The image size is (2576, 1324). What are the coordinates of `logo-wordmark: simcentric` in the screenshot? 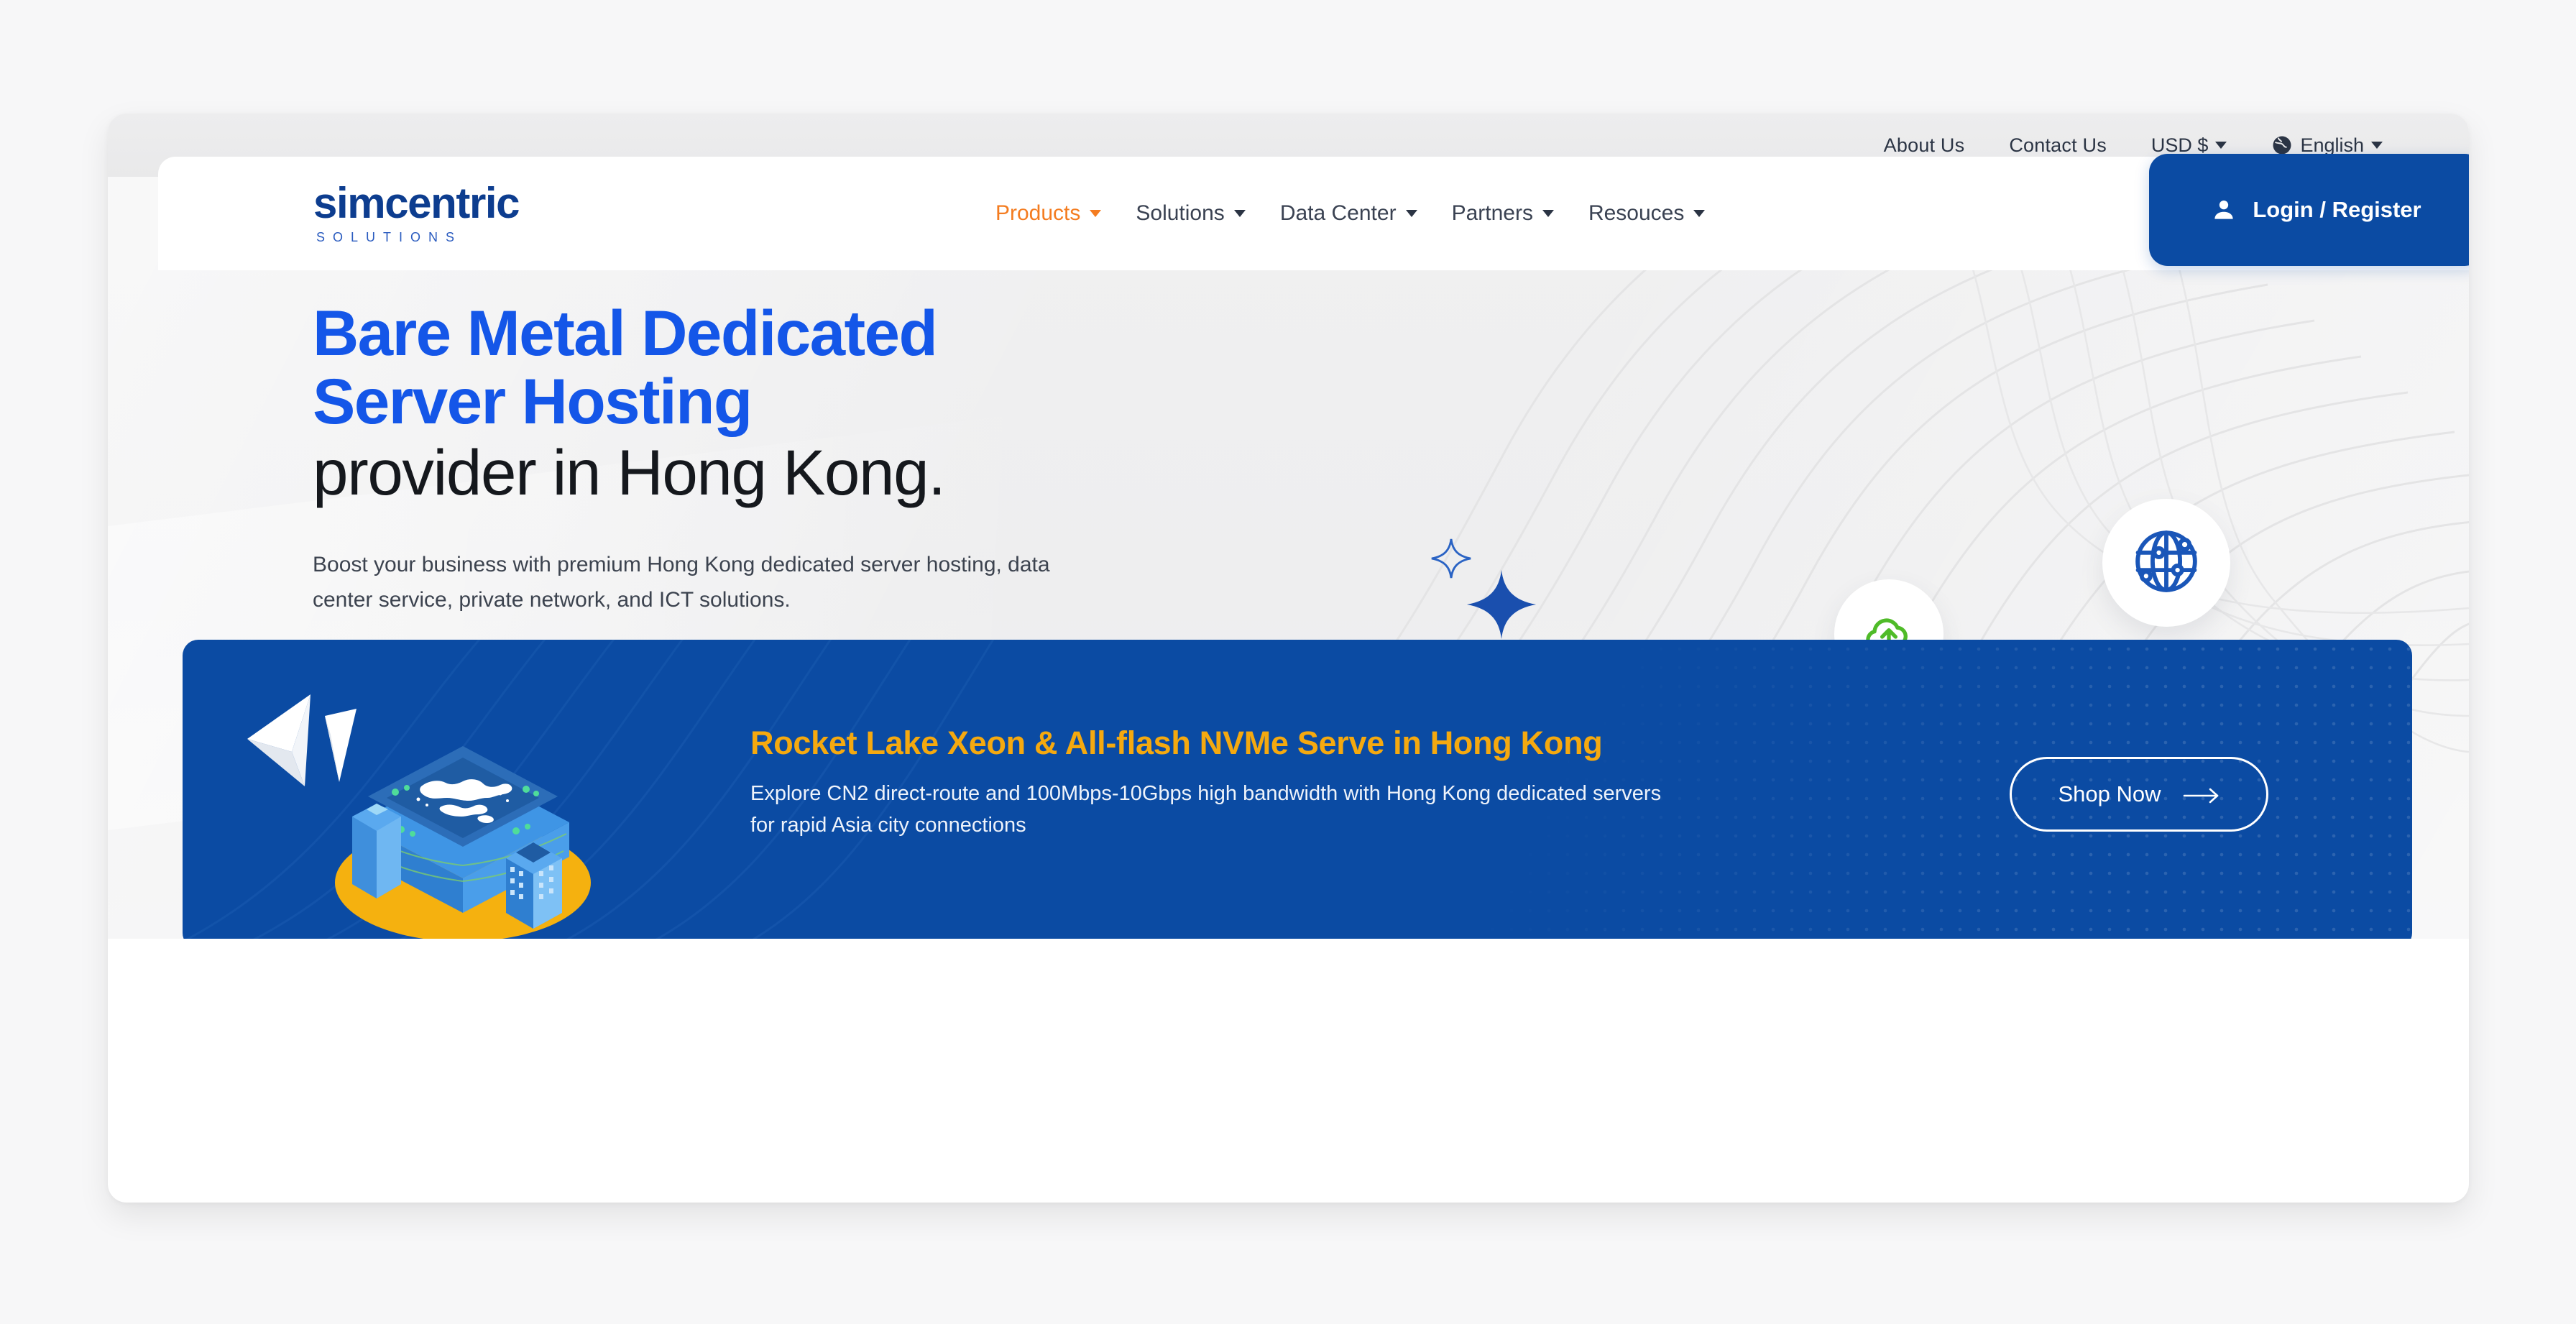 It's located at (416, 203).